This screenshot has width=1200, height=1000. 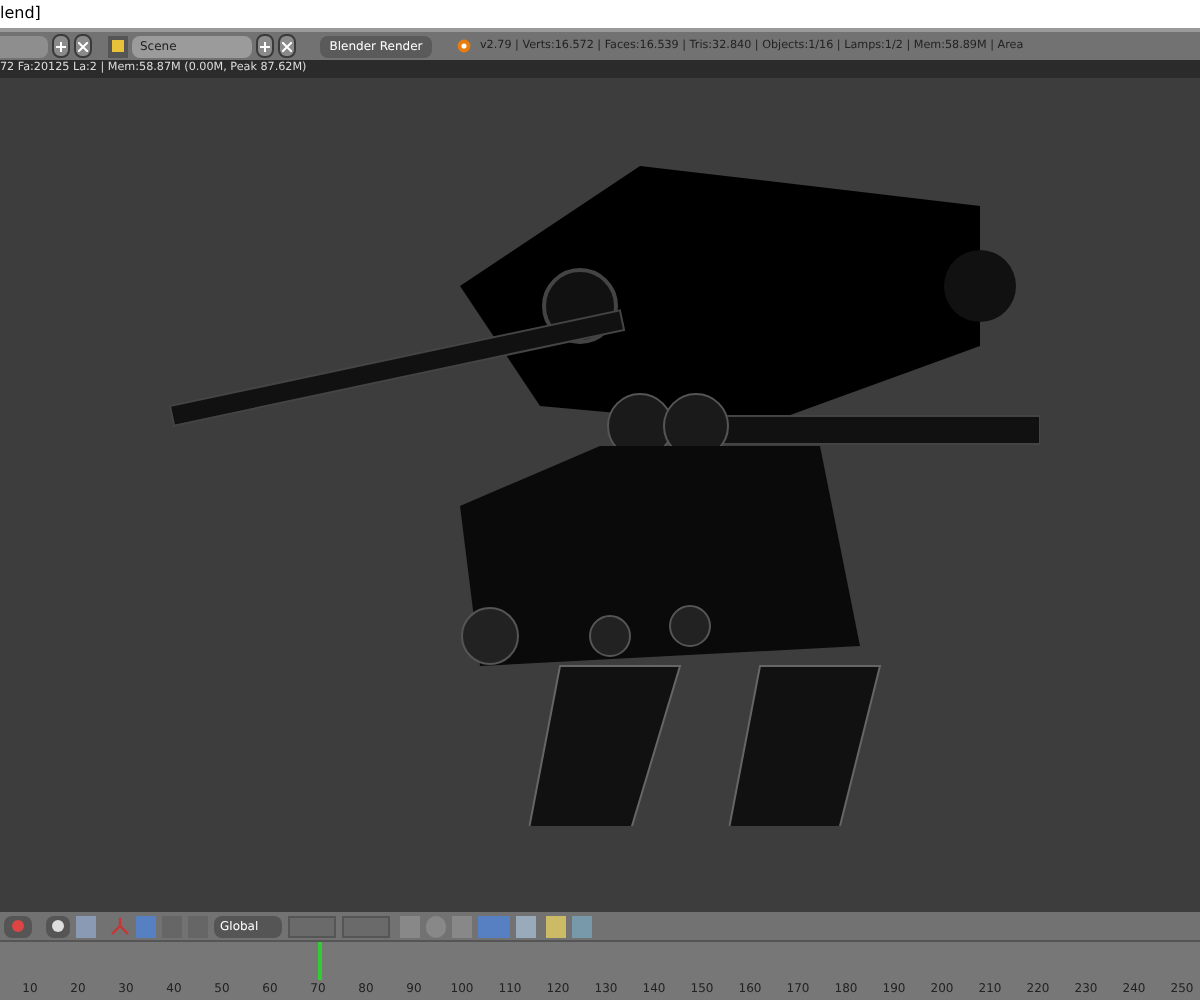 What do you see at coordinates (24, 46) in the screenshot?
I see `screen-layout-field` at bounding box center [24, 46].